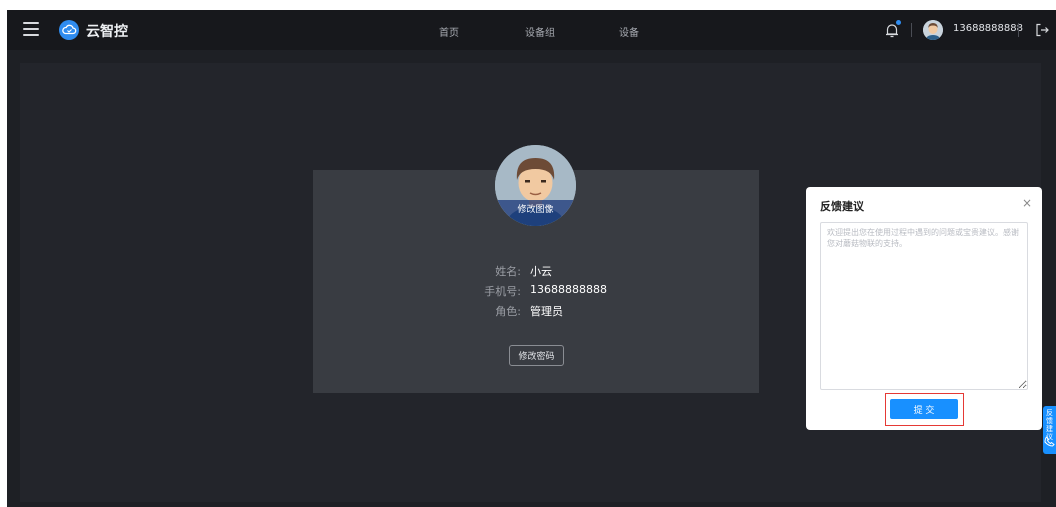  Describe the element at coordinates (898, 22) in the screenshot. I see `notification-dot` at that location.